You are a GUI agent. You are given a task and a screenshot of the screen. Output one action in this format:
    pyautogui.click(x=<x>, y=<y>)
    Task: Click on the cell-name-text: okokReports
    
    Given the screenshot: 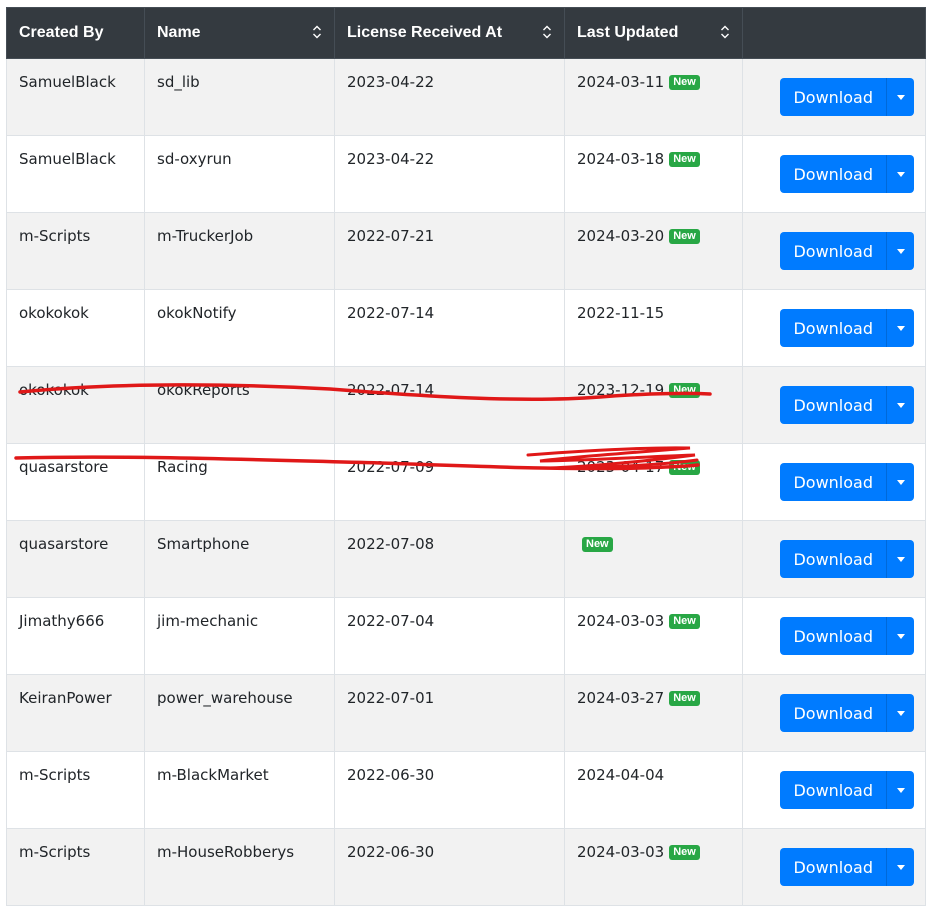 What is the action you would take?
    pyautogui.click(x=203, y=390)
    